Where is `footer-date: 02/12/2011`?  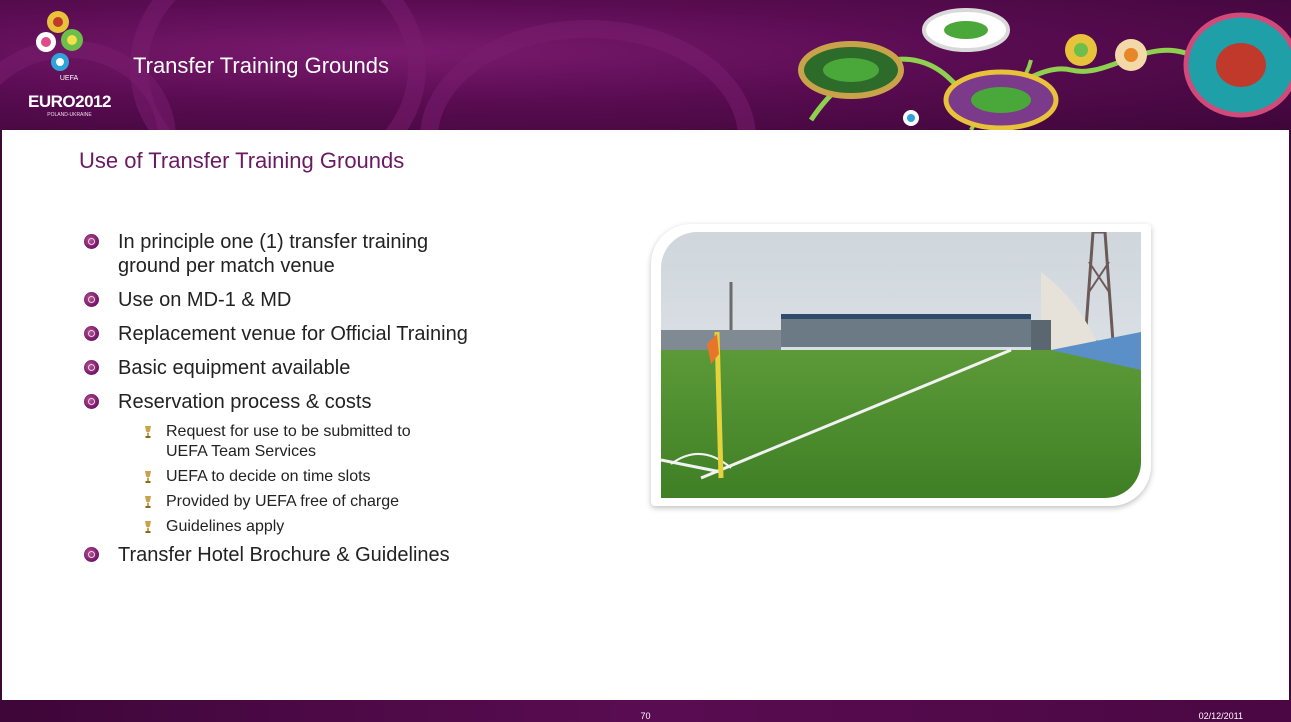
footer-date: 02/12/2011 is located at coordinates (1220, 716).